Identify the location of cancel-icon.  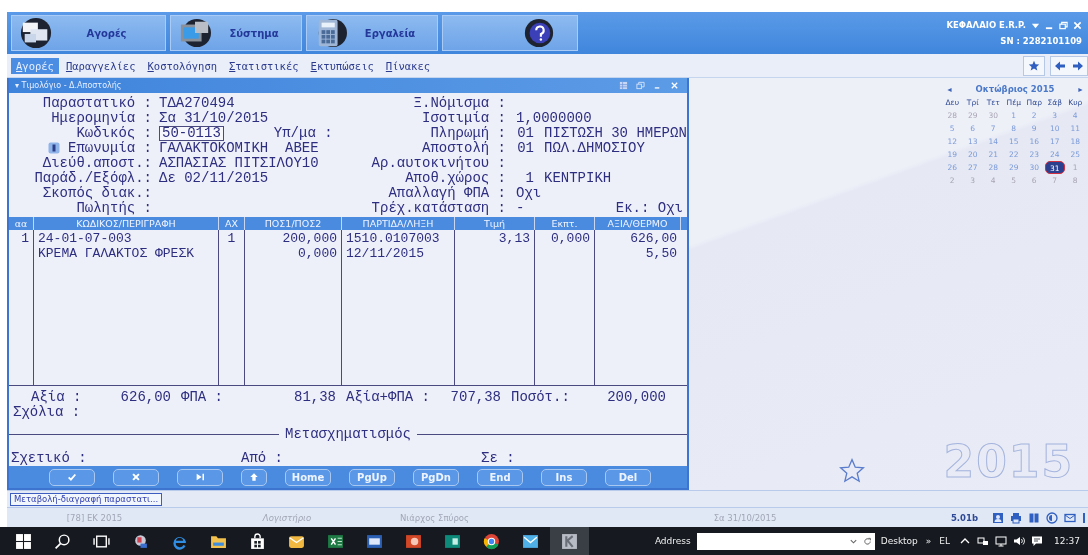
(136, 477).